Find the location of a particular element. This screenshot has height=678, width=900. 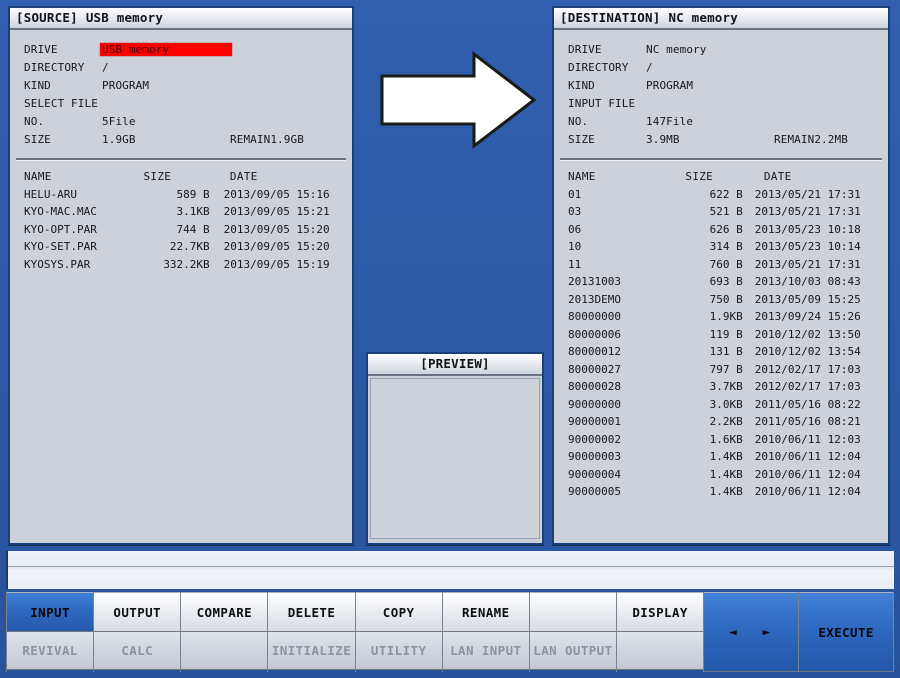

softkey-calc: CALC is located at coordinates (137, 651).